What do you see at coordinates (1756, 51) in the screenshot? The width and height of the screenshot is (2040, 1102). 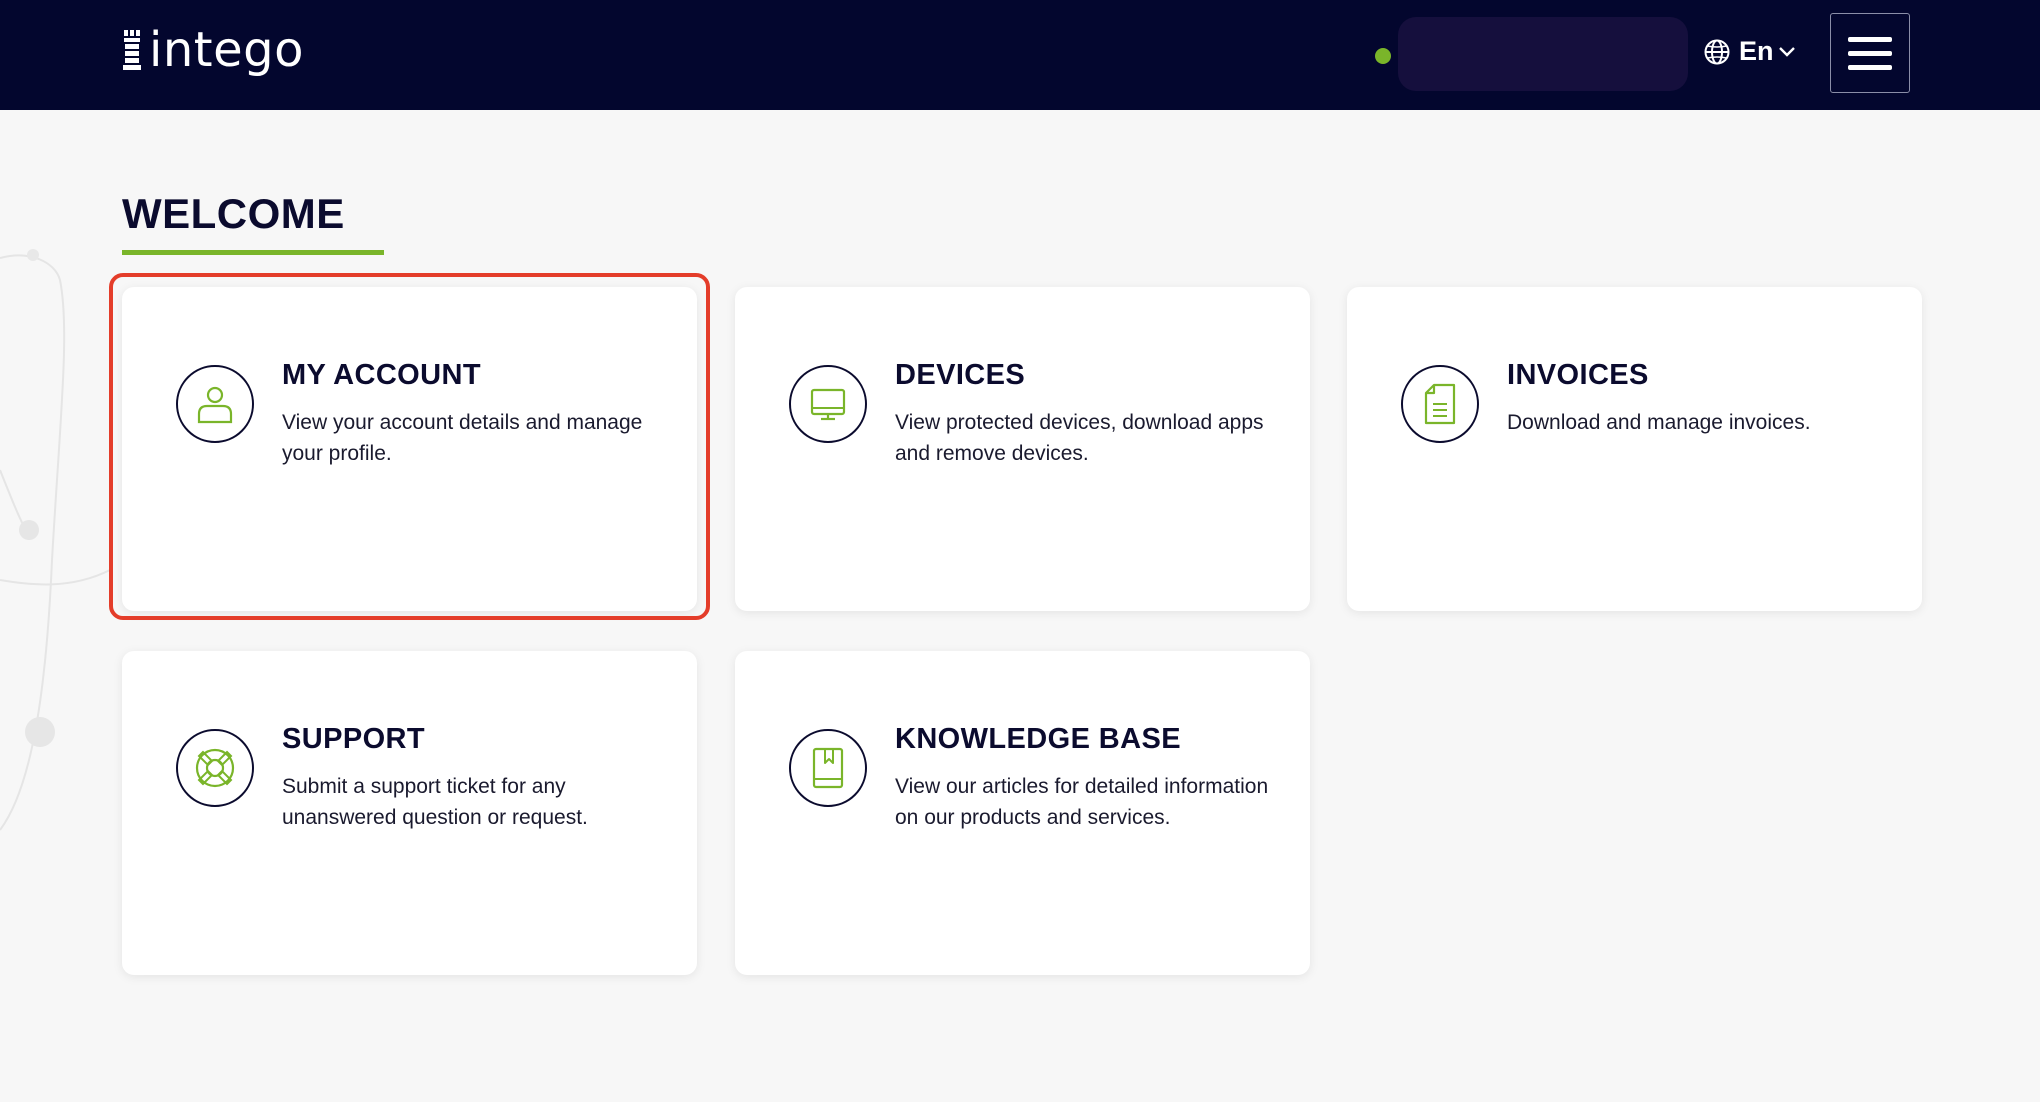 I see `language-label: En` at bounding box center [1756, 51].